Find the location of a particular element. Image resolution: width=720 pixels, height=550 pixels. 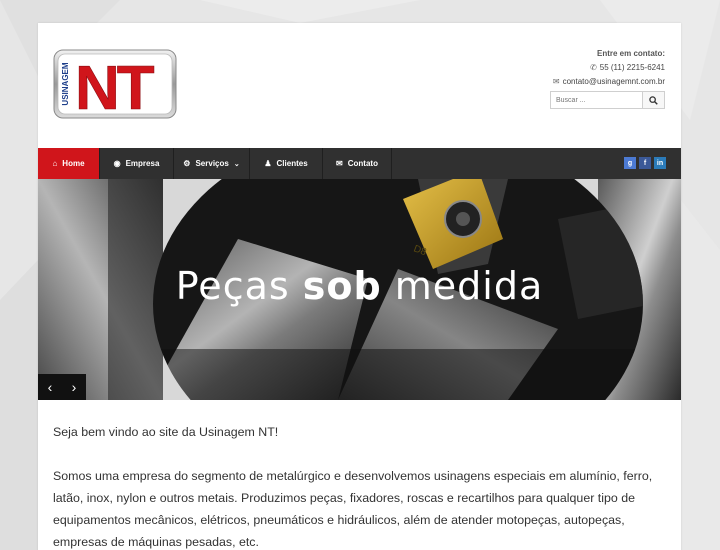

facebook-icon: f is located at coordinates (645, 163).